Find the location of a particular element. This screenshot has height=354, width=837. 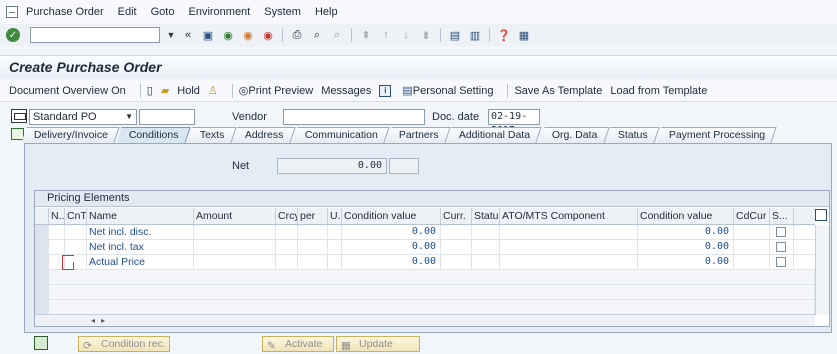

menu-goto: Goto is located at coordinates (163, 12).